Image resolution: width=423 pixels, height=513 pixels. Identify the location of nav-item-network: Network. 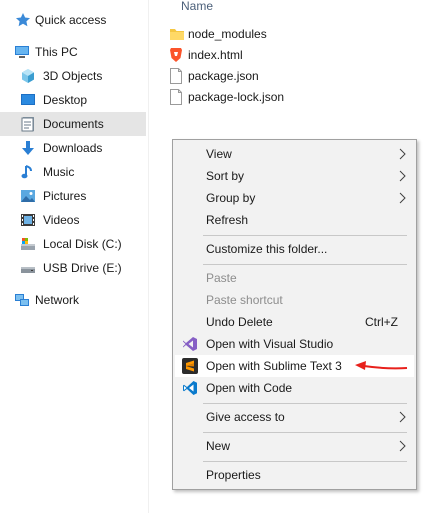
(73, 300).